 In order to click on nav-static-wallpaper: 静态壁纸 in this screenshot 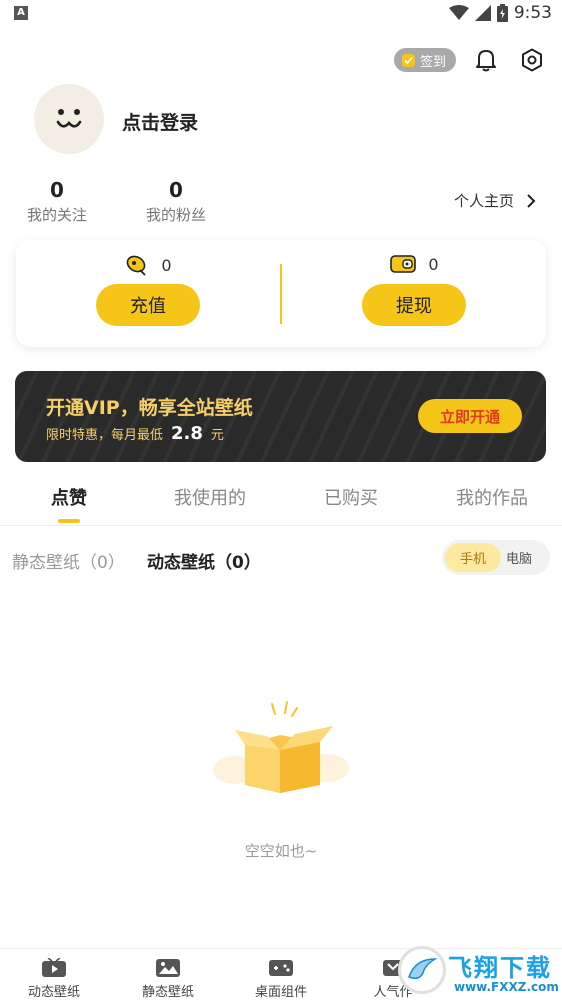, I will do `click(168, 978)`.